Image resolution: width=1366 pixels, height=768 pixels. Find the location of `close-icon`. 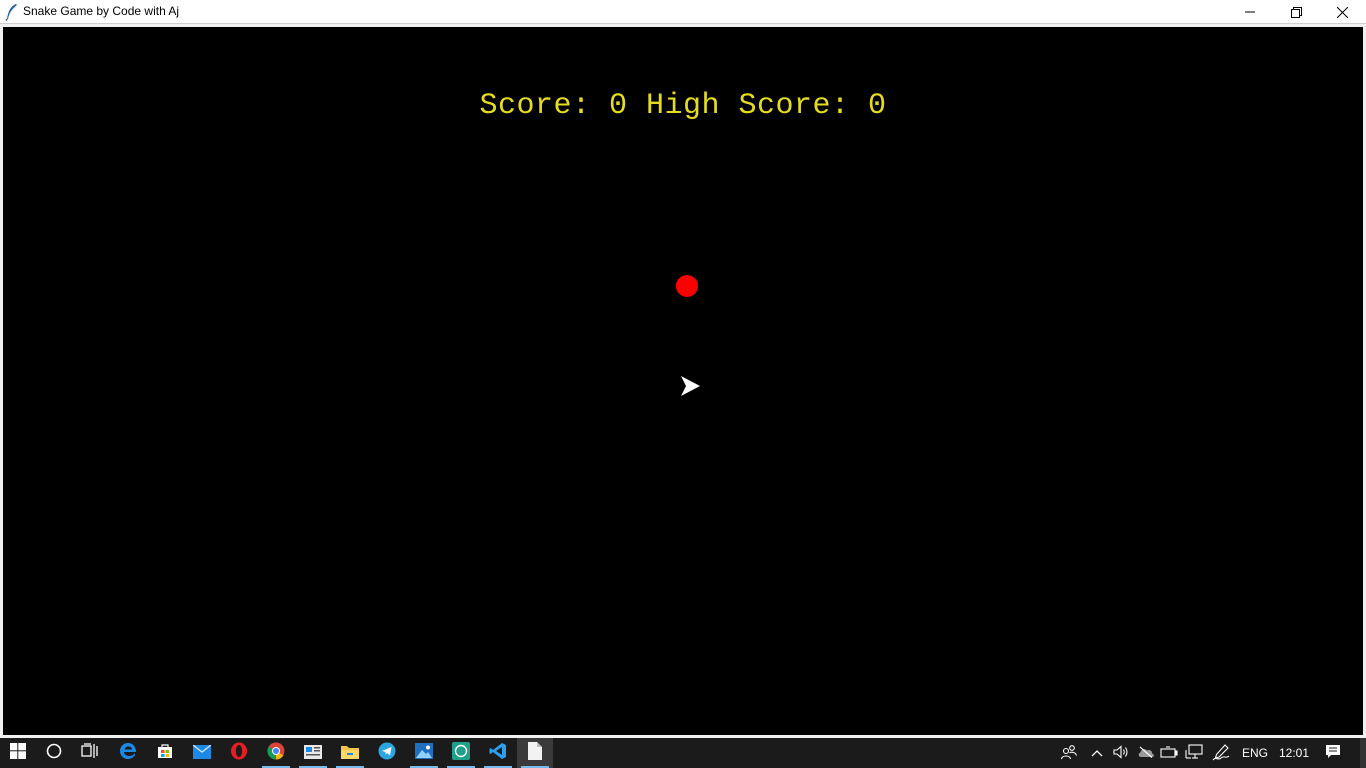

close-icon is located at coordinates (1342, 12).